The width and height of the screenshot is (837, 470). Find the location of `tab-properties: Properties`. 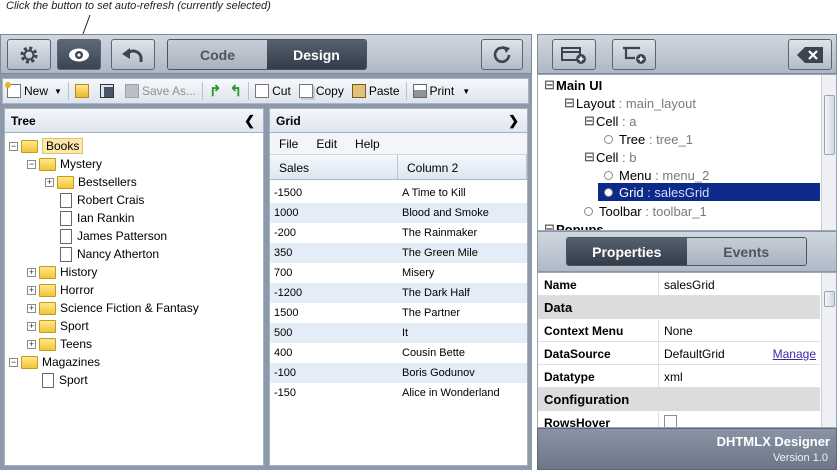

tab-properties: Properties is located at coordinates (627, 251).